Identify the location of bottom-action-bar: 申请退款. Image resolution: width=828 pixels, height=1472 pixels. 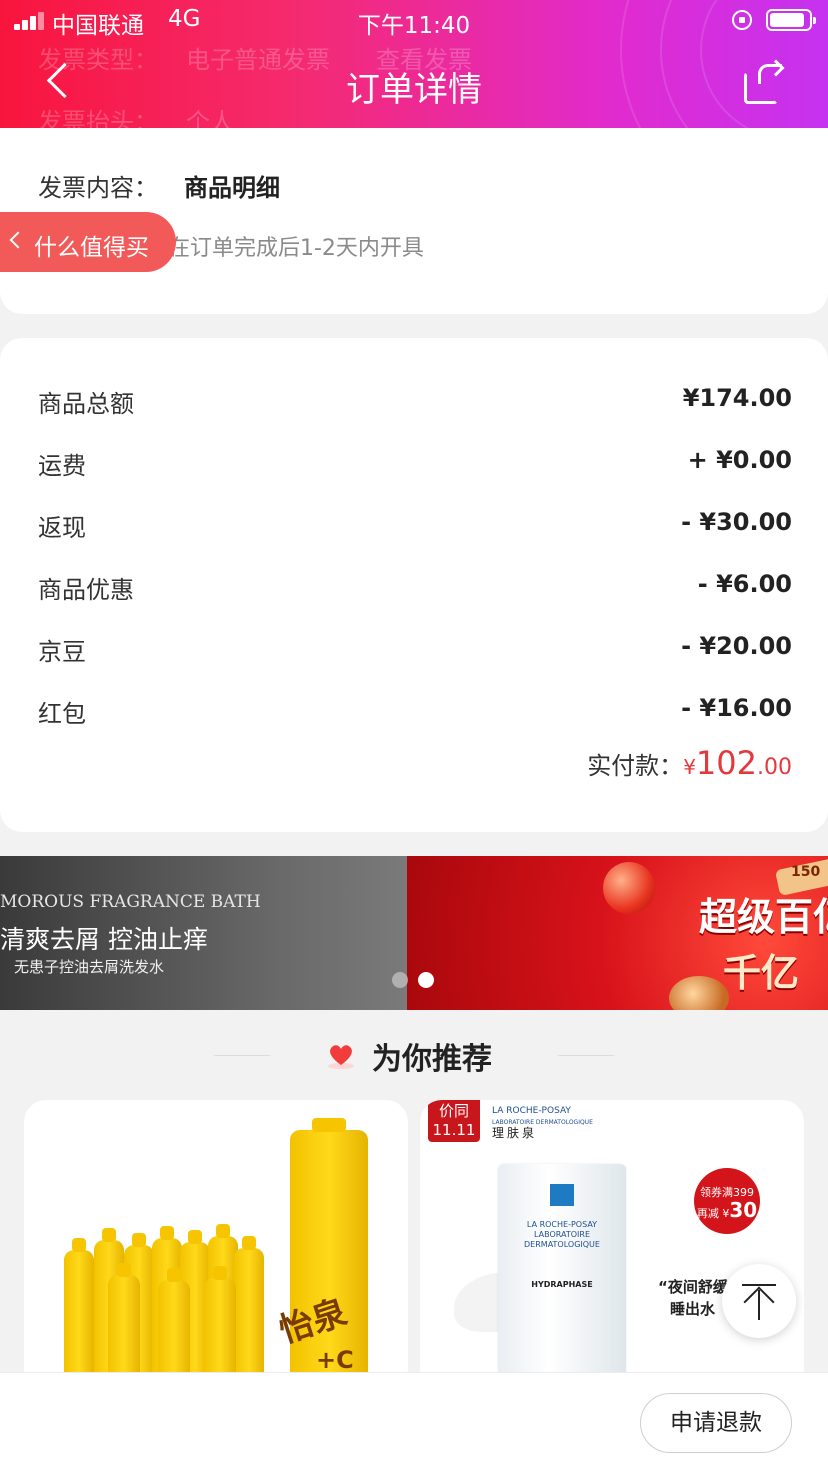
(414, 1422).